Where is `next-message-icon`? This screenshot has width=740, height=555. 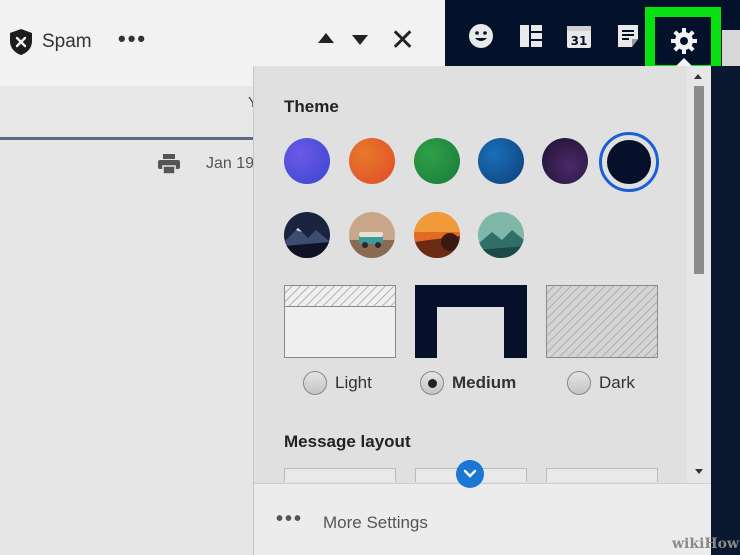 next-message-icon is located at coordinates (360, 40).